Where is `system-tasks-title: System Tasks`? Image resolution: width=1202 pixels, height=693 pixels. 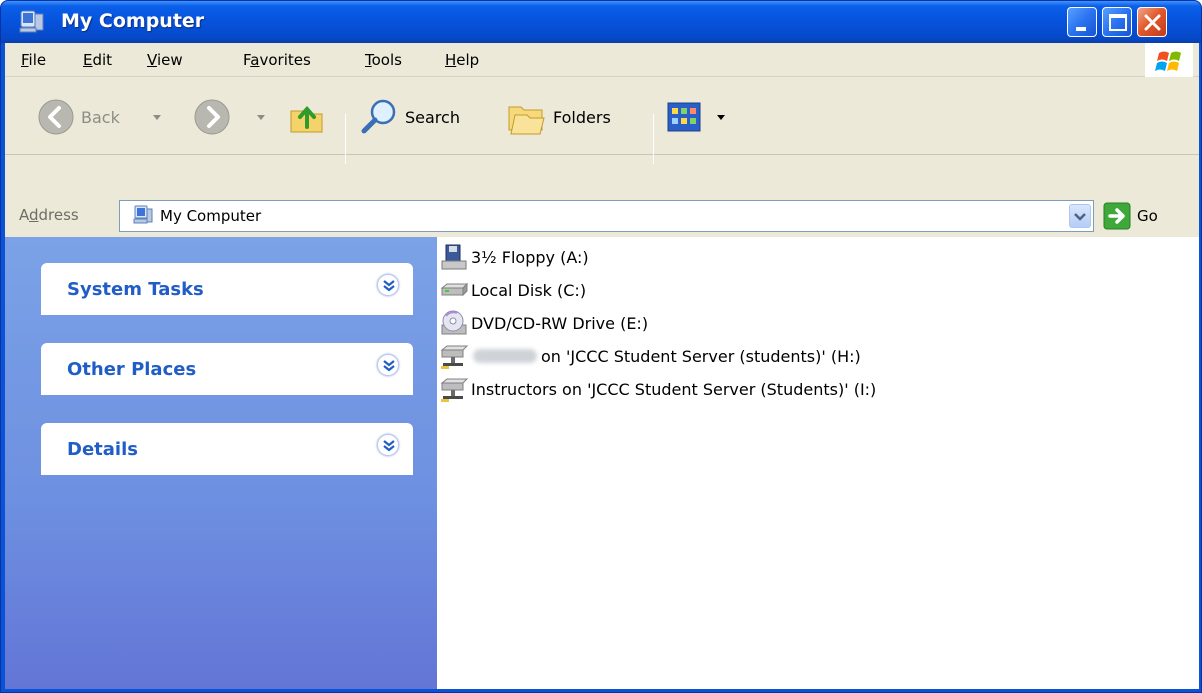
system-tasks-title: System Tasks is located at coordinates (135, 289).